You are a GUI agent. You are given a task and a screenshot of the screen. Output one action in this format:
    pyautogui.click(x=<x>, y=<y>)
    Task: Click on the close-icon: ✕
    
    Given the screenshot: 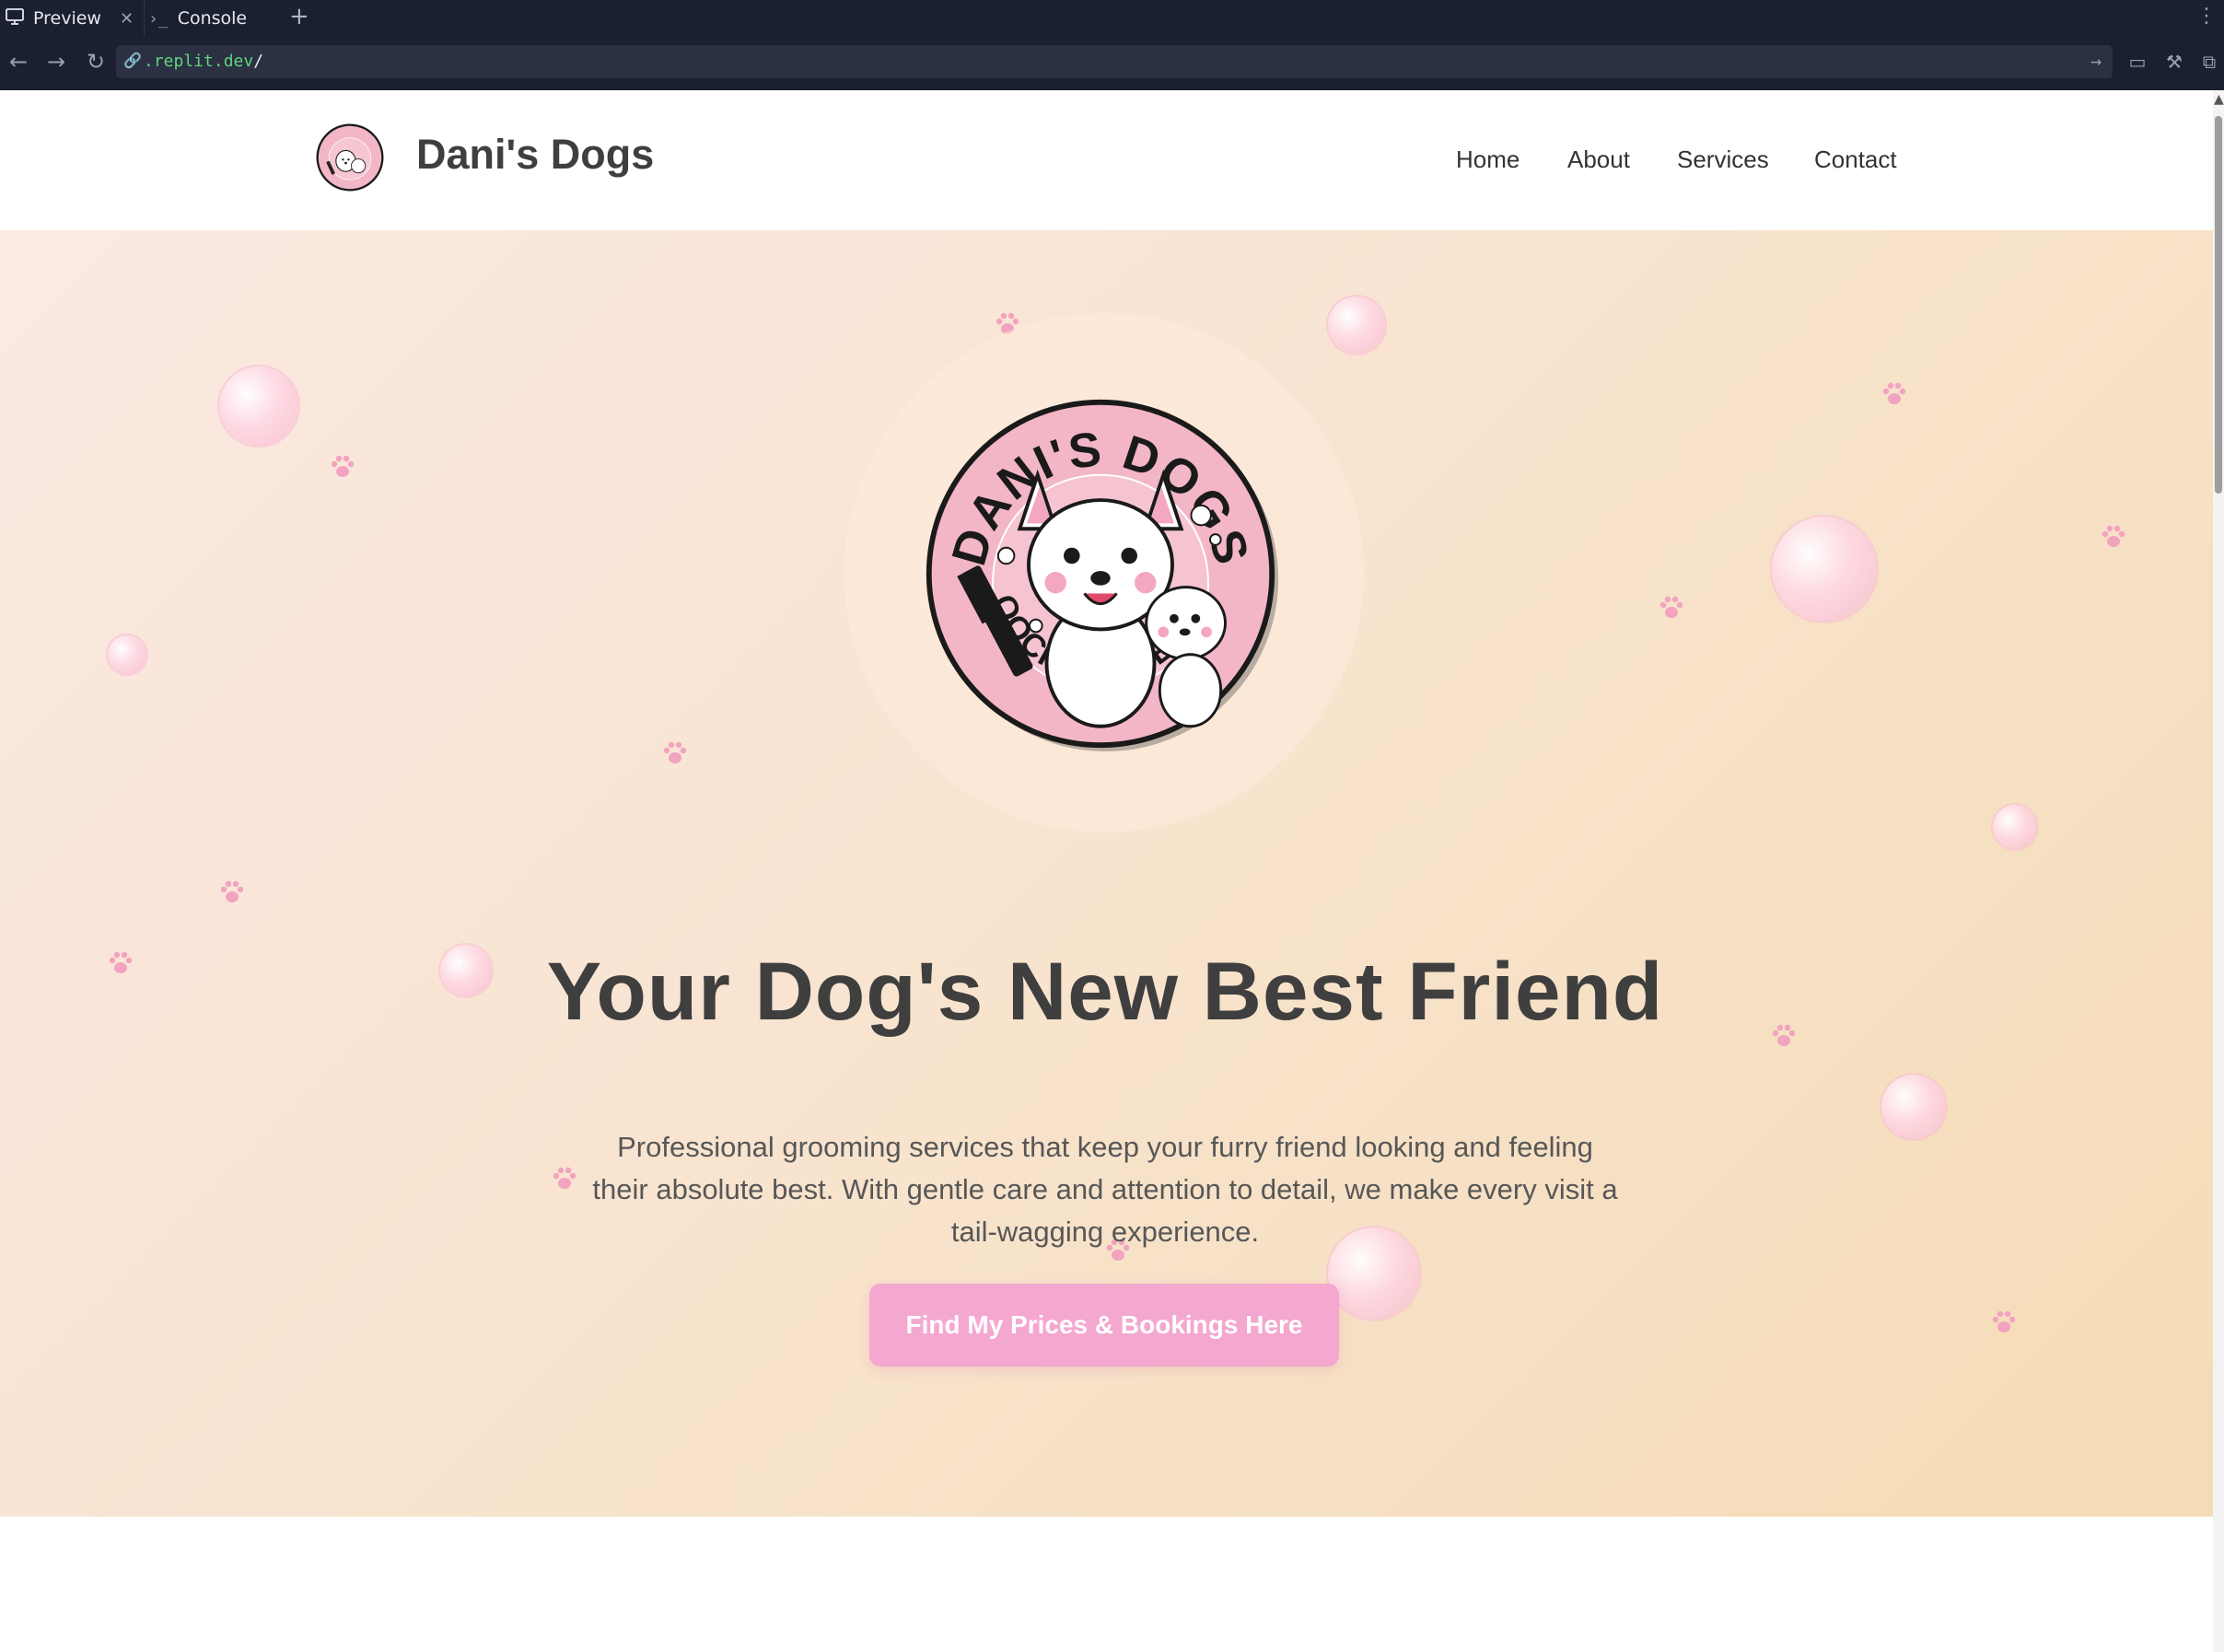 What is the action you would take?
    pyautogui.click(x=127, y=19)
    